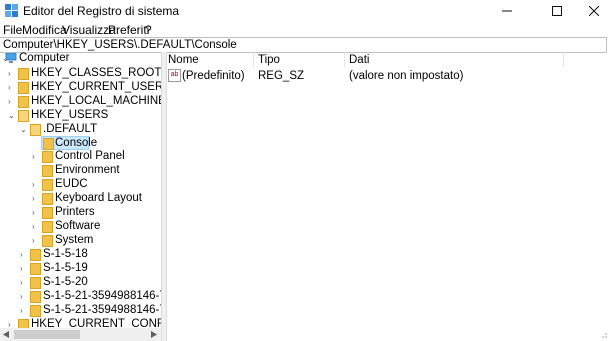 The image size is (610, 341). Describe the element at coordinates (71, 184) in the screenshot. I see `tree-item-label: EUDC` at that location.